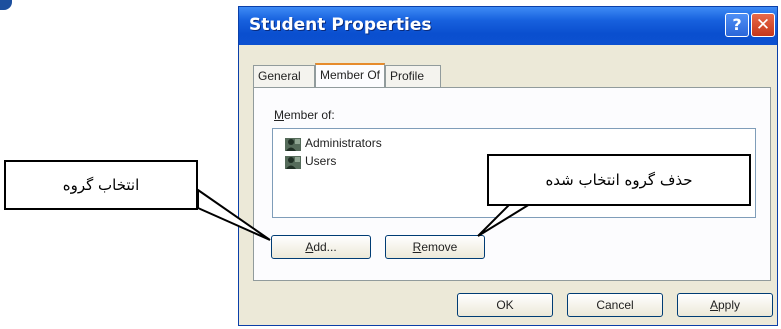  Describe the element at coordinates (101, 185) in the screenshot. I see `annotation-select-group: انتخاب گروه` at that location.